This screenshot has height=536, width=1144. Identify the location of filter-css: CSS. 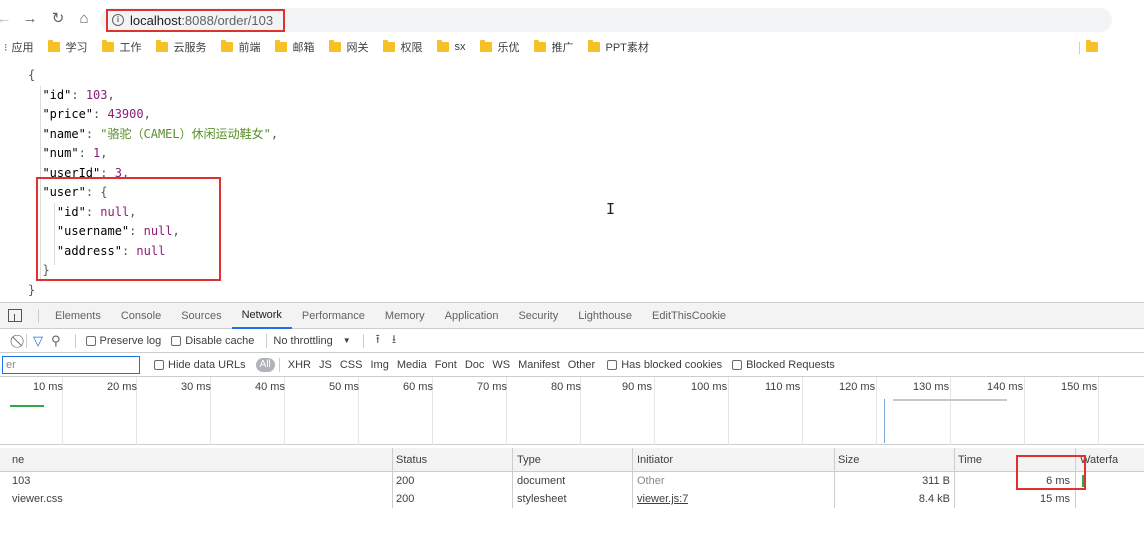
(351, 365).